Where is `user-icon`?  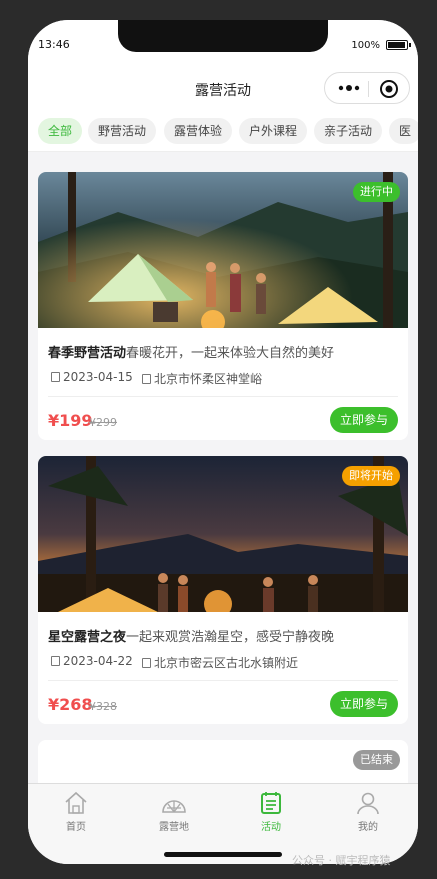
user-icon is located at coordinates (368, 803).